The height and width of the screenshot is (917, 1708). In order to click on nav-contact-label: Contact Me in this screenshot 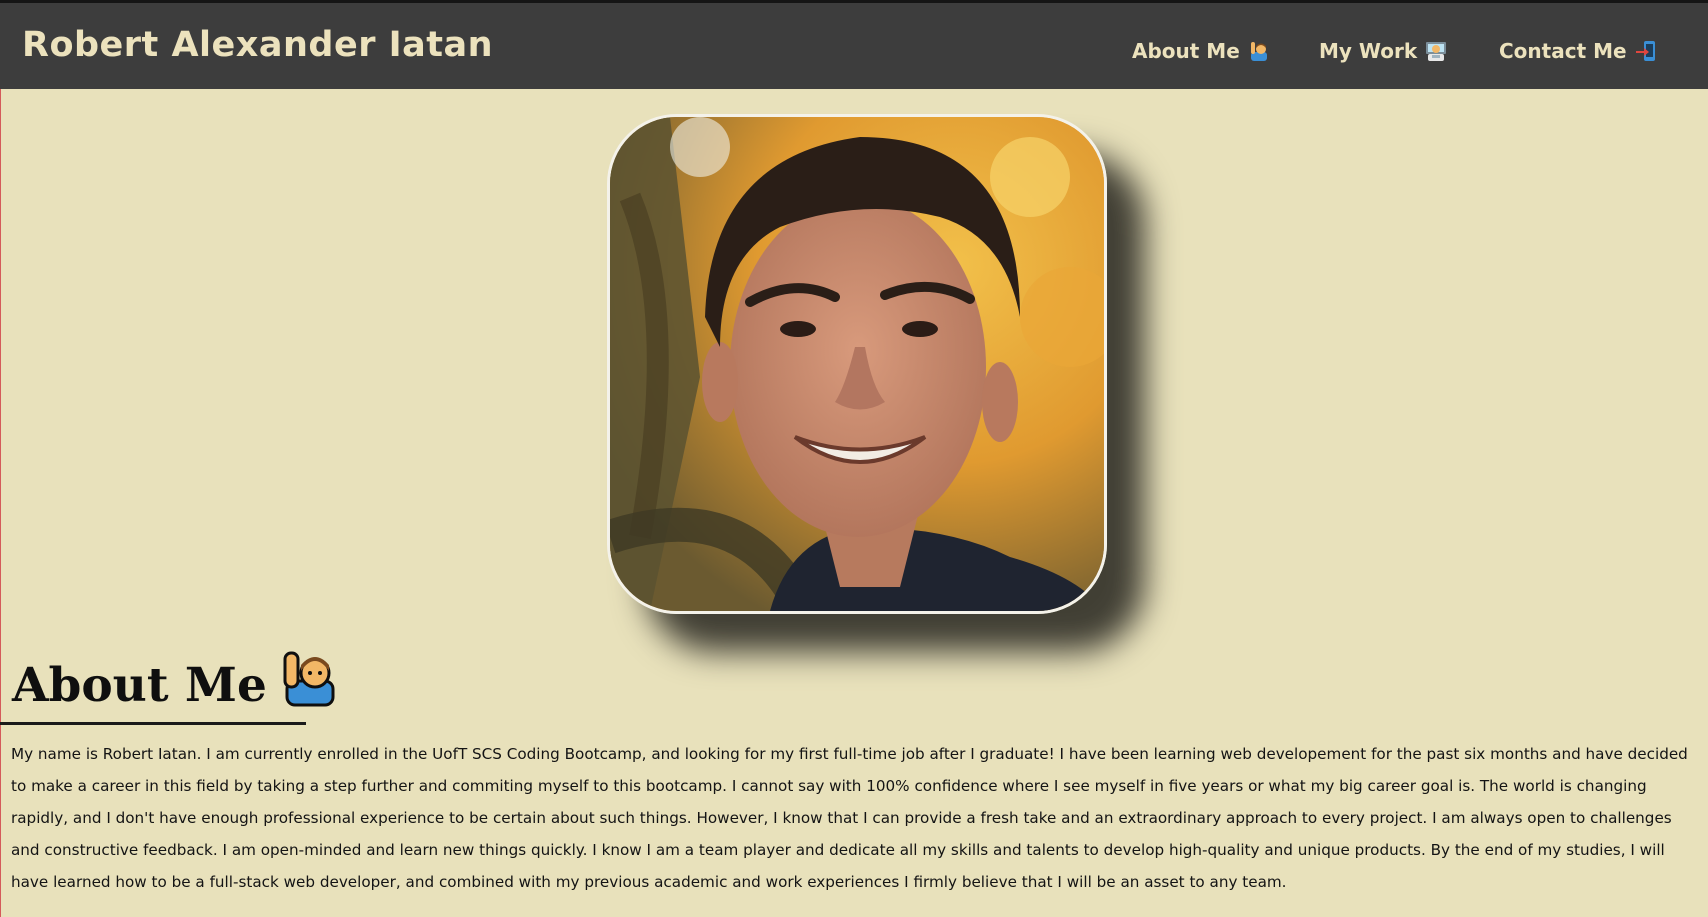, I will do `click(1563, 51)`.